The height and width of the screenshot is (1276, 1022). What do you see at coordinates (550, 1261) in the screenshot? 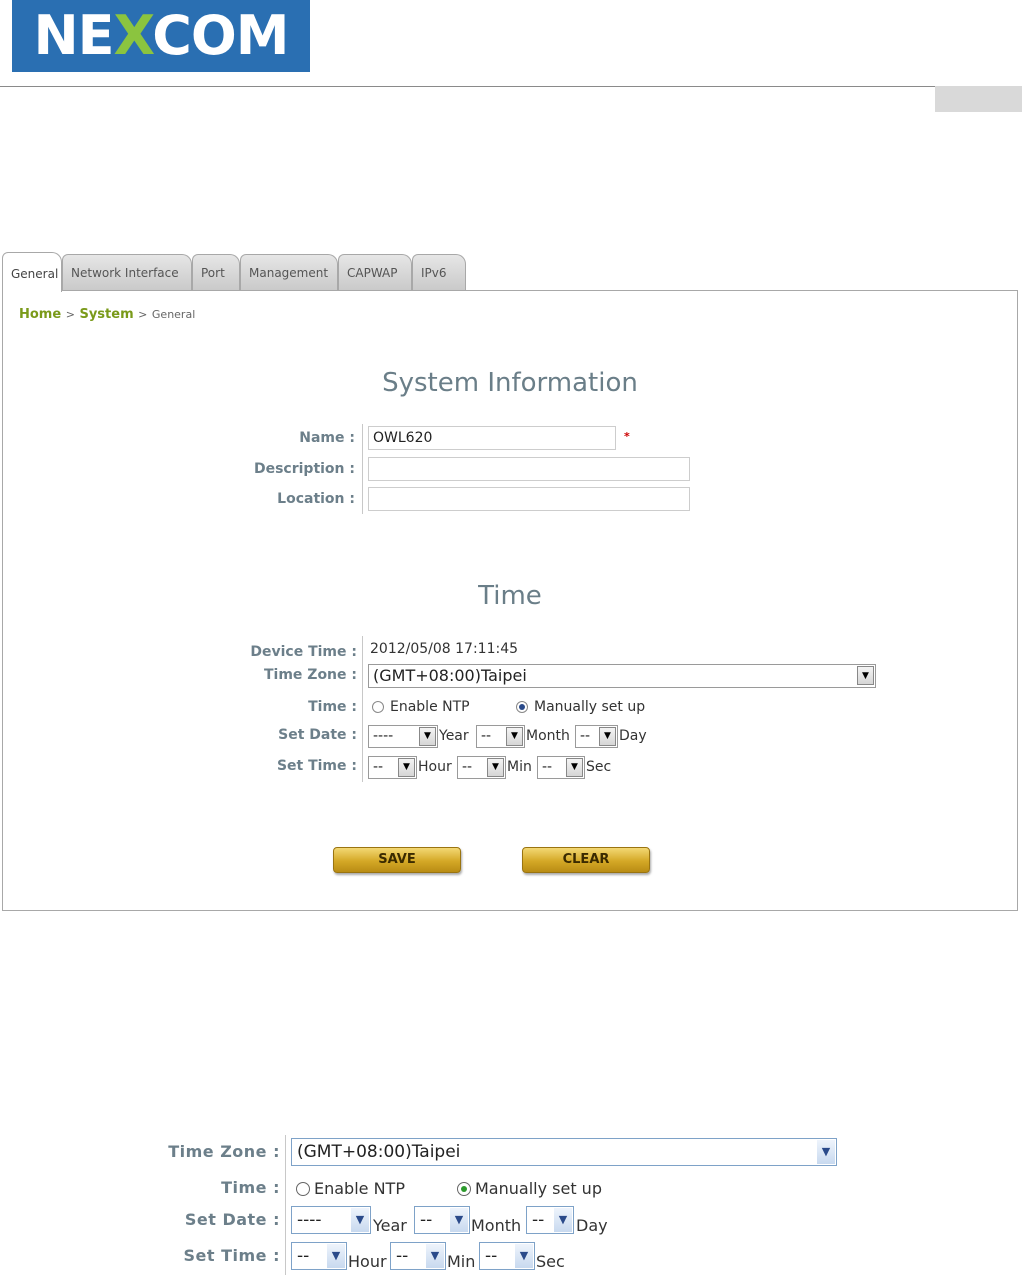
I see `detail-sec-unit: Sec` at bounding box center [550, 1261].